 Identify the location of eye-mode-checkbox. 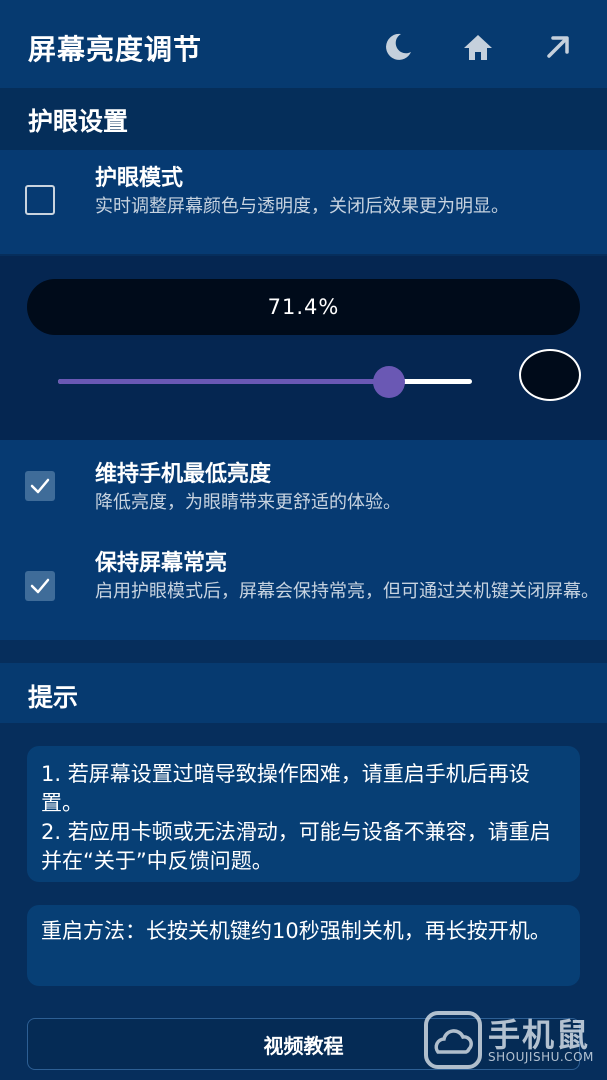
(40, 200).